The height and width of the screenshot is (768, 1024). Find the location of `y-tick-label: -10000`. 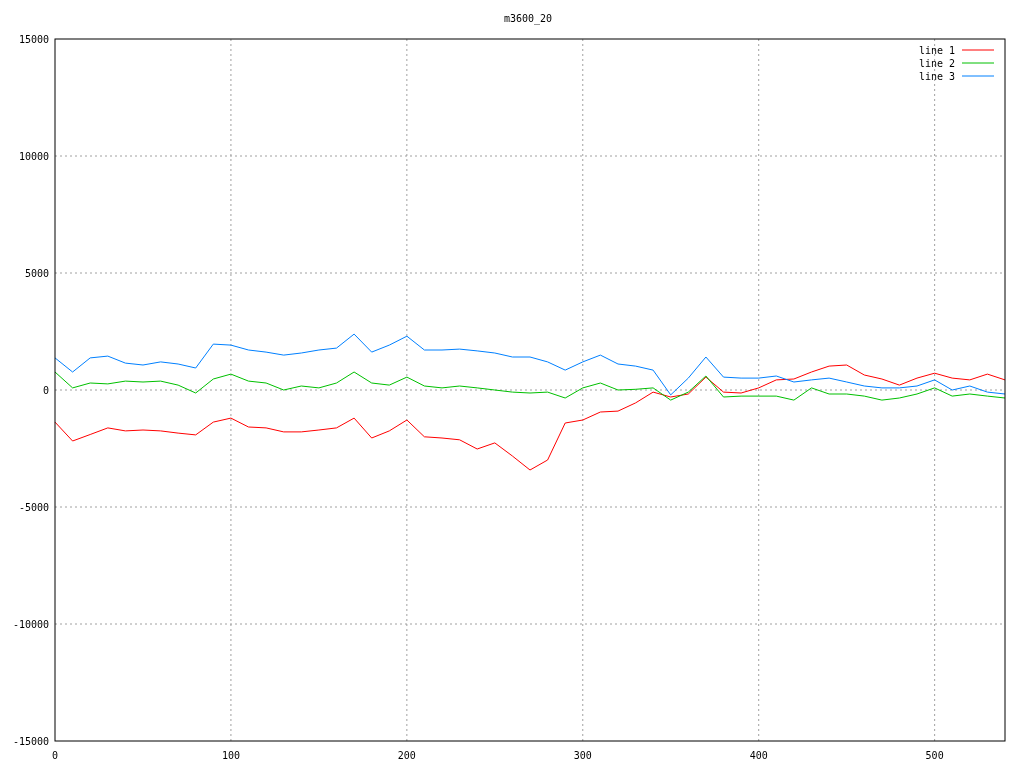

y-tick-label: -10000 is located at coordinates (30, 624).